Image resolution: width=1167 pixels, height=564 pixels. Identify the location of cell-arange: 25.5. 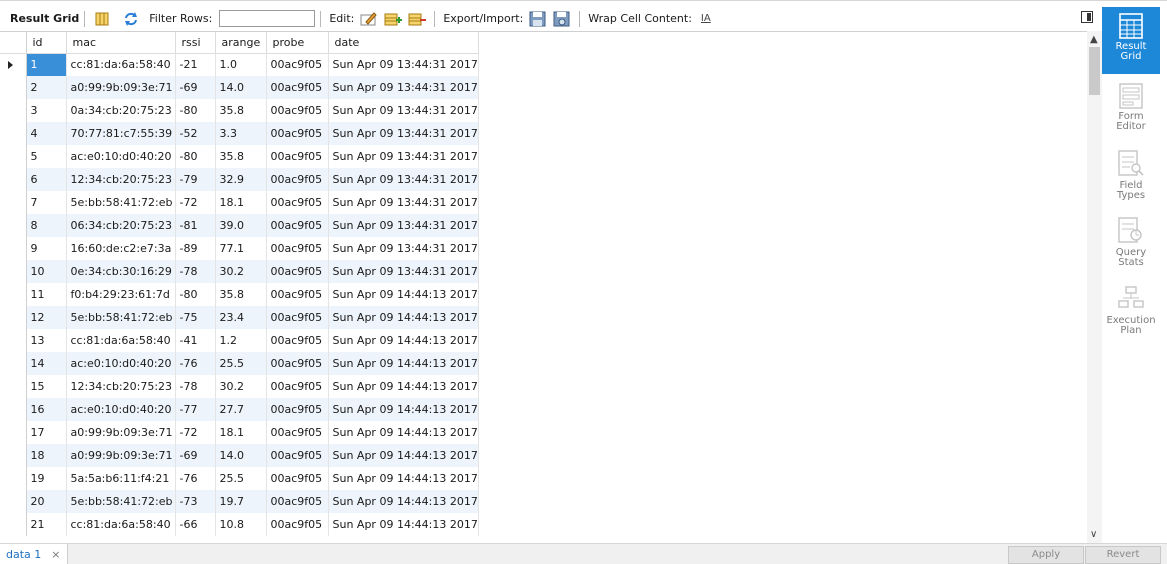
(241, 478).